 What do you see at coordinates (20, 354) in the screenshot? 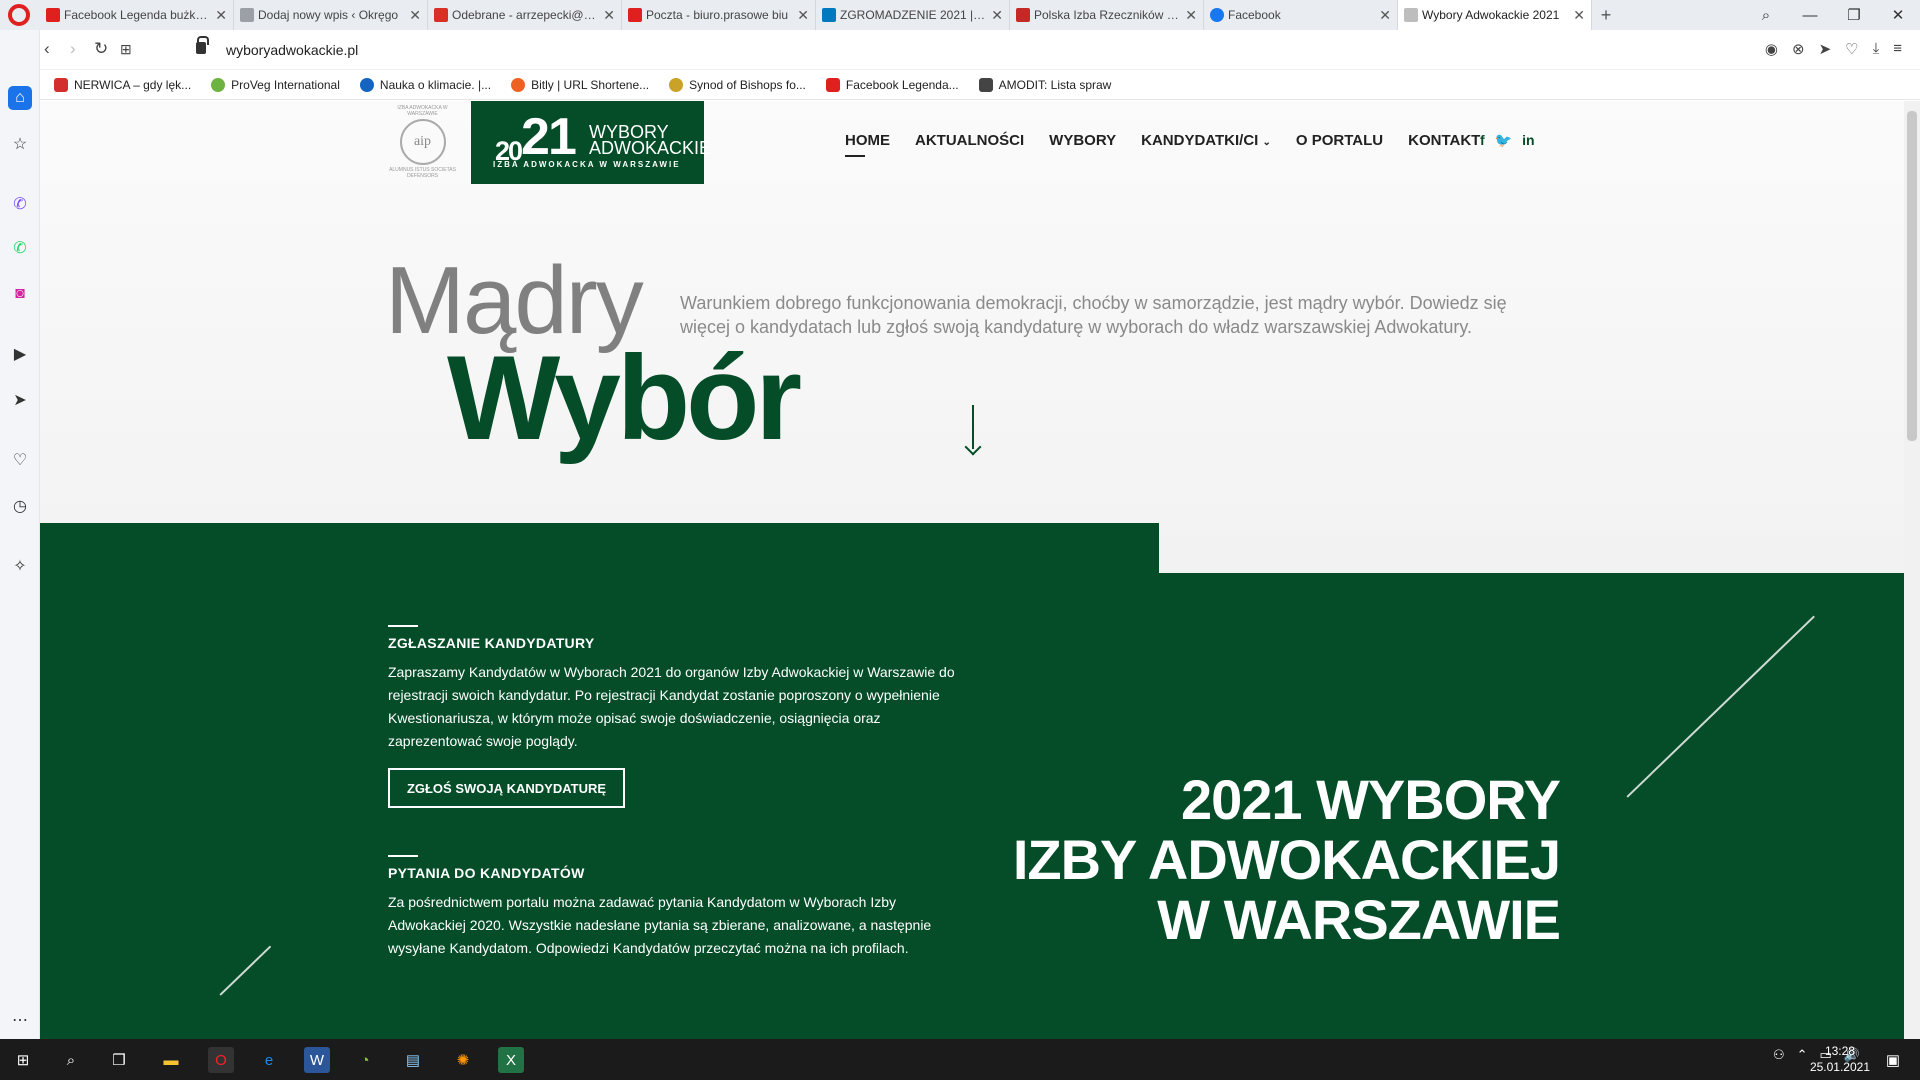
I see `player-icon: ▶` at bounding box center [20, 354].